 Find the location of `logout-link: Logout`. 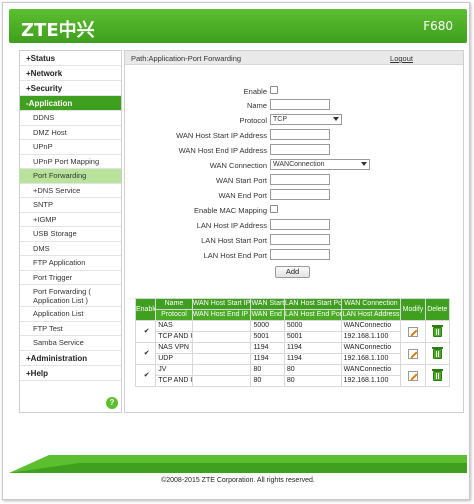

logout-link: Logout is located at coordinates (401, 58).